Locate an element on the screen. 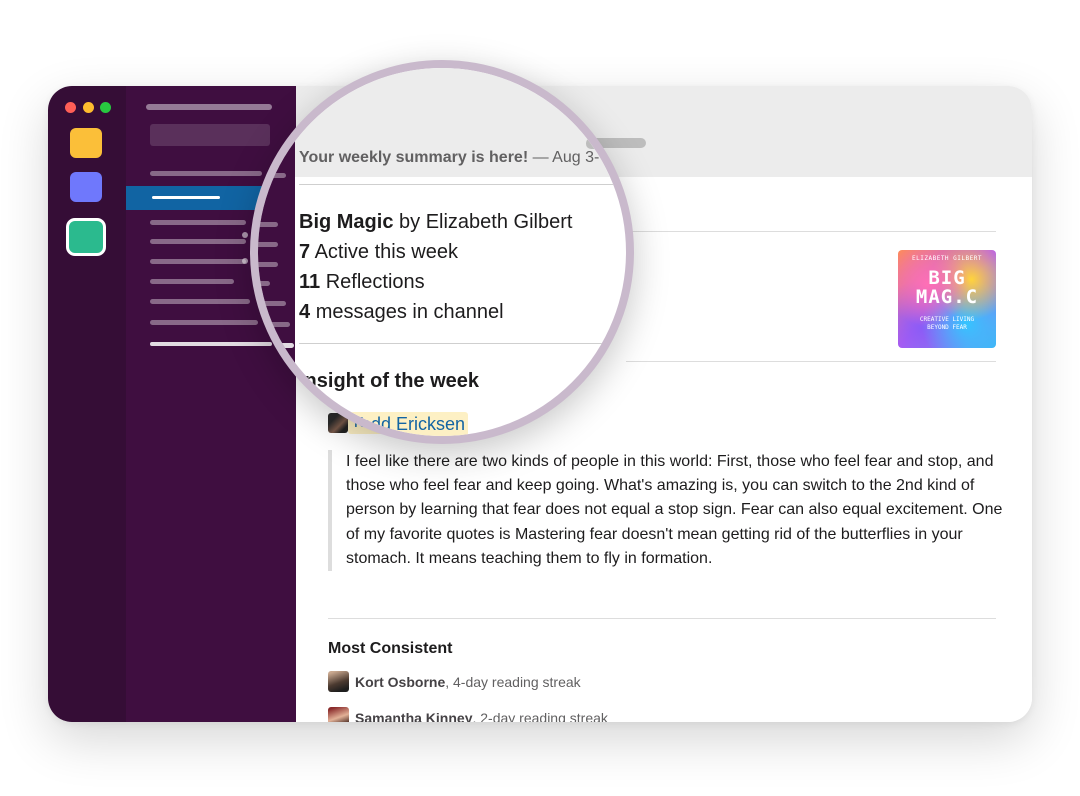  member-name: Samantha Kinney is located at coordinates (413, 716).